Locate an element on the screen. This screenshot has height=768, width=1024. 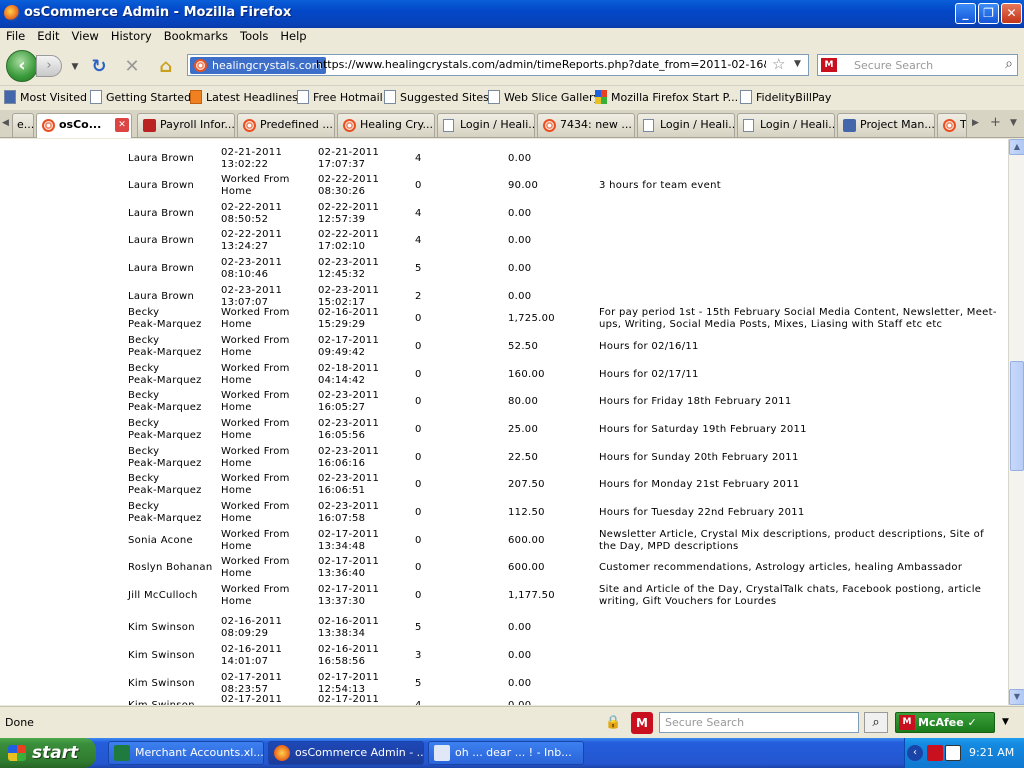
status-search-icon: ⌕ is located at coordinates (876, 722).